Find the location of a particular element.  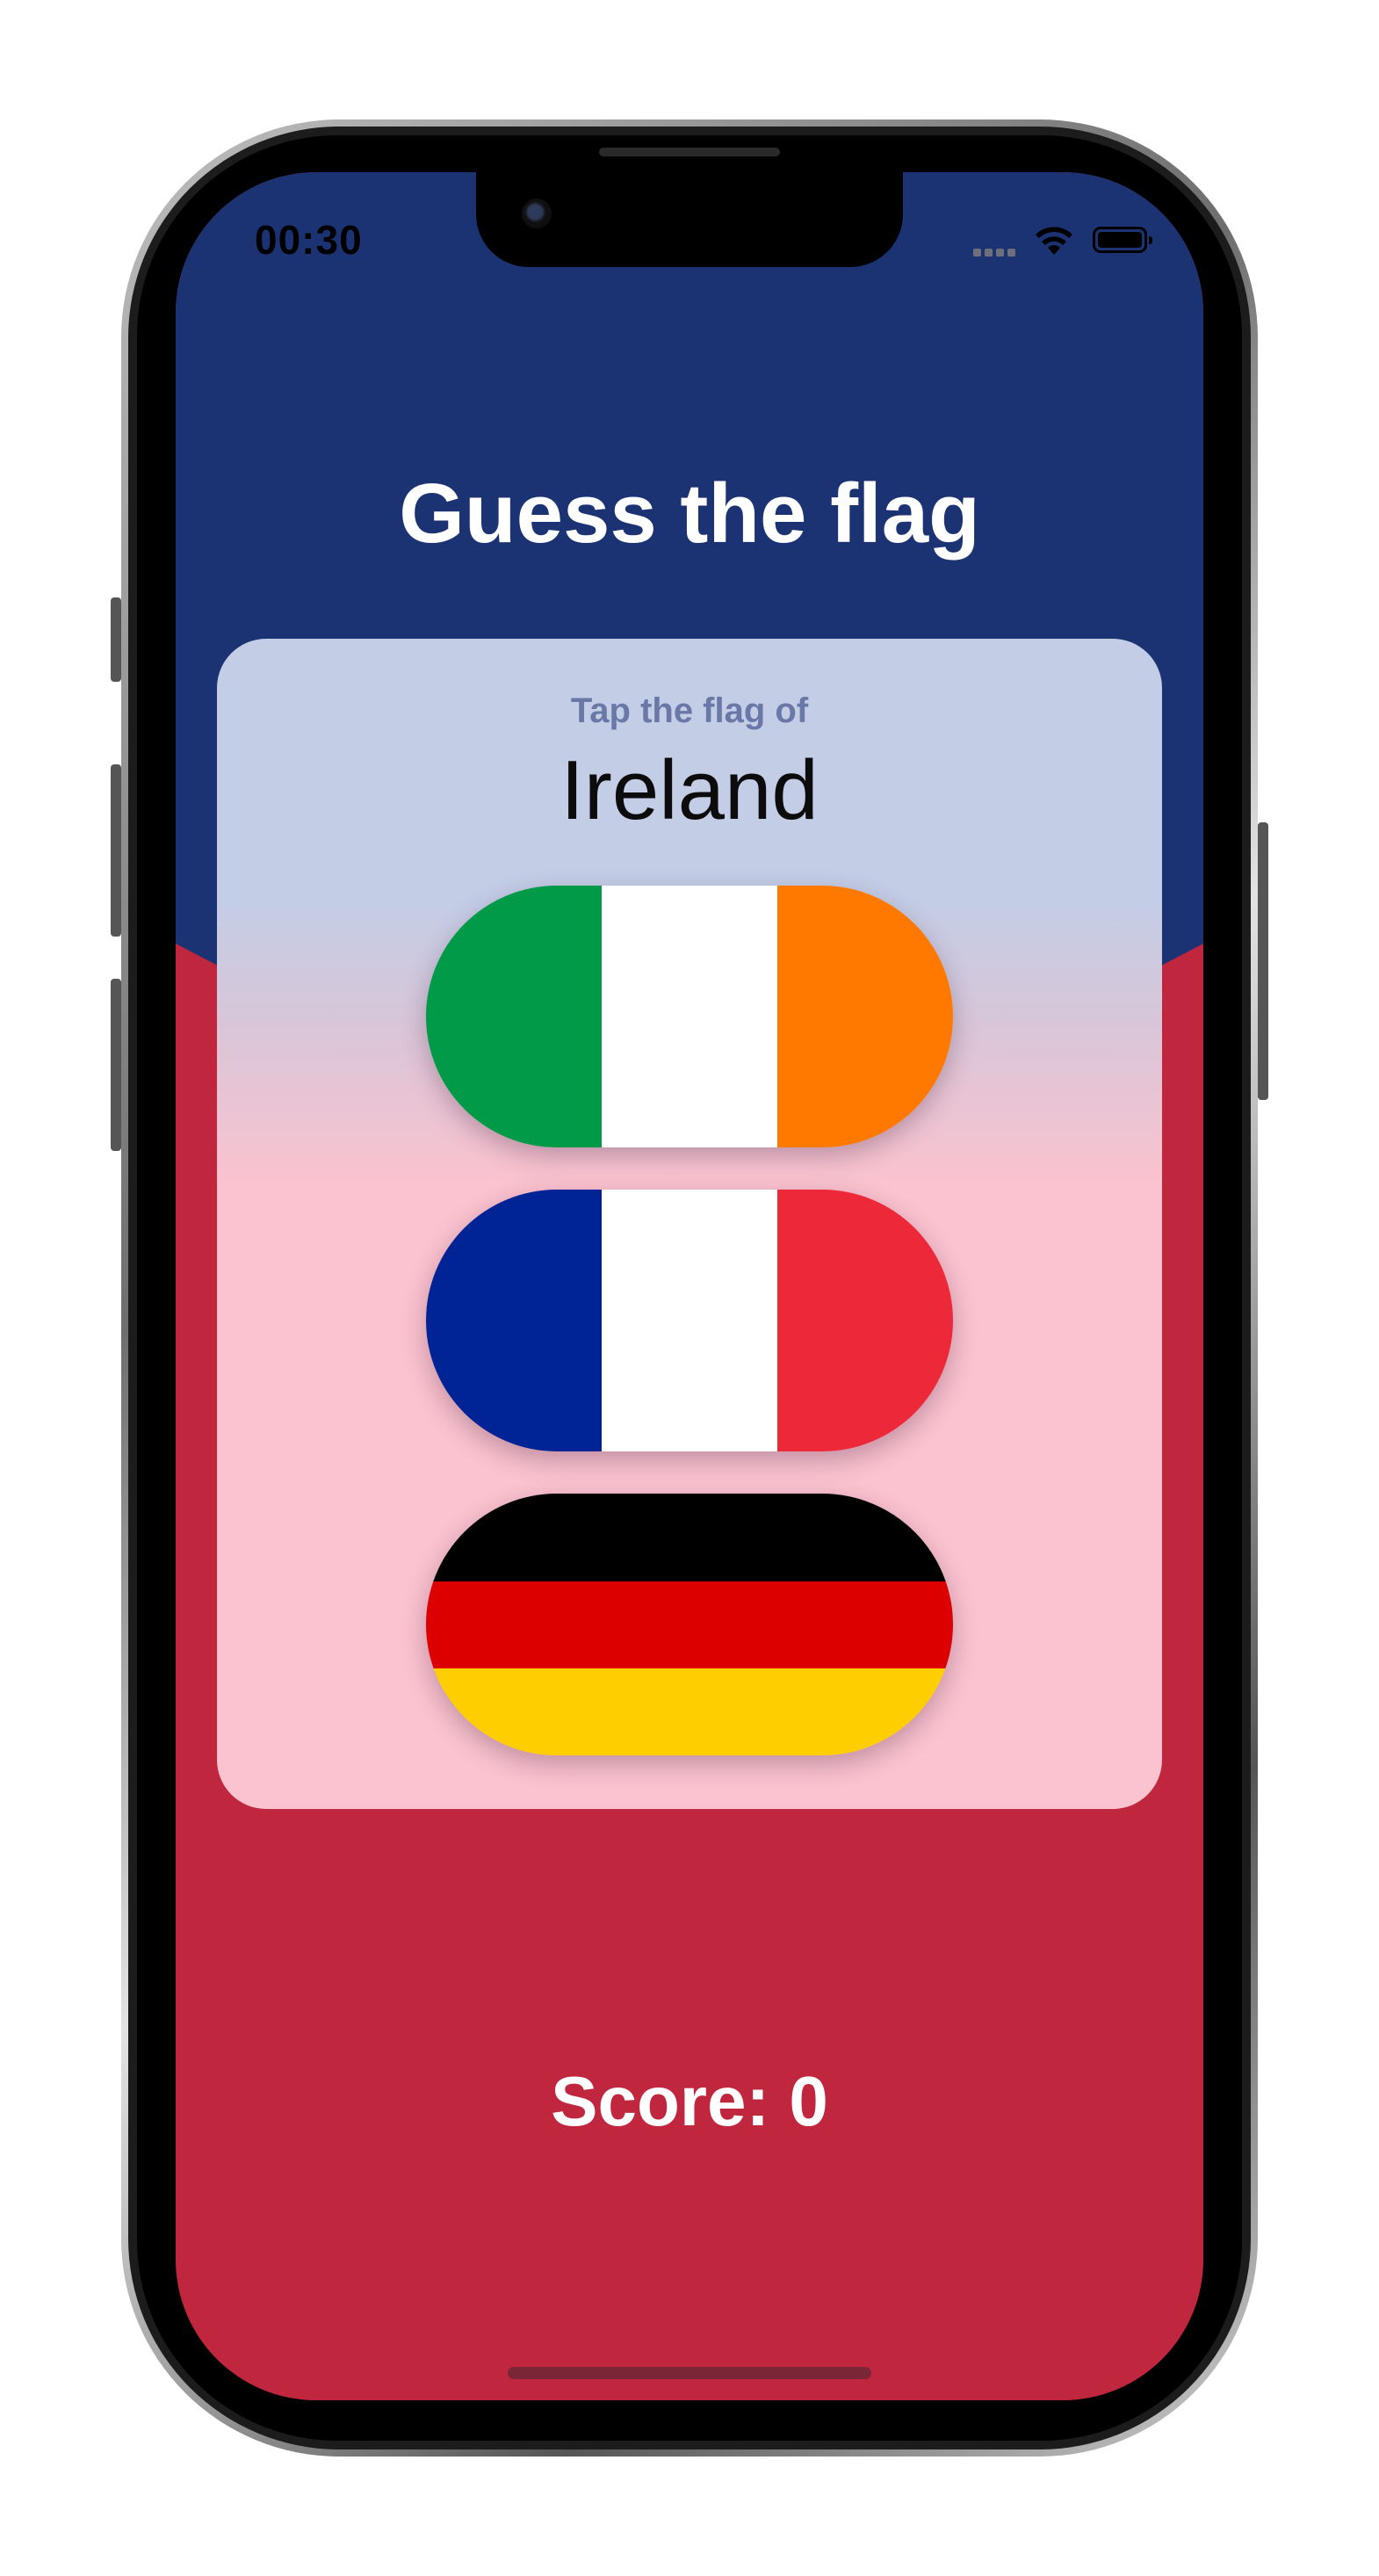

wifi-icon is located at coordinates (1054, 241).